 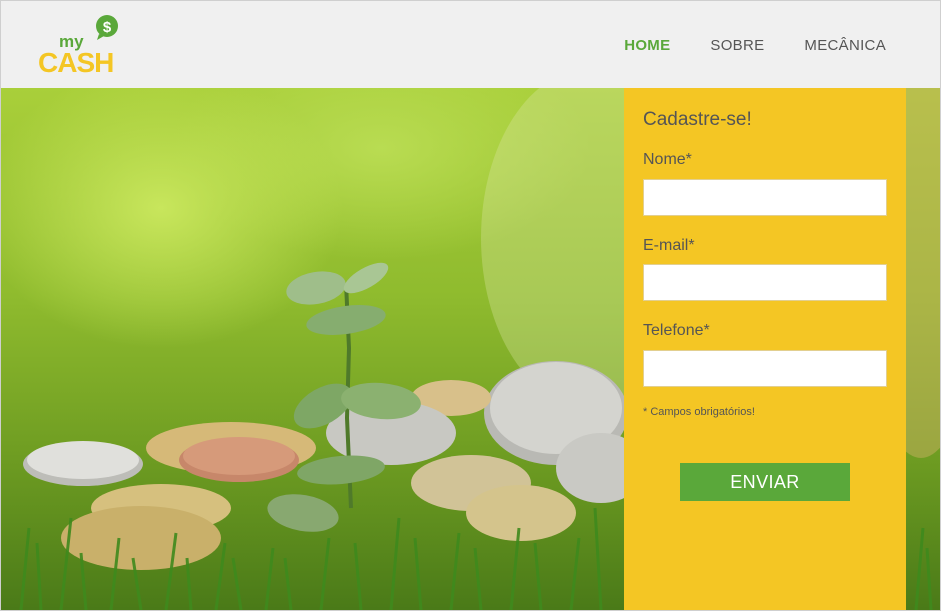 What do you see at coordinates (83, 45) in the screenshot?
I see `mycash-logo: $ my CASH` at bounding box center [83, 45].